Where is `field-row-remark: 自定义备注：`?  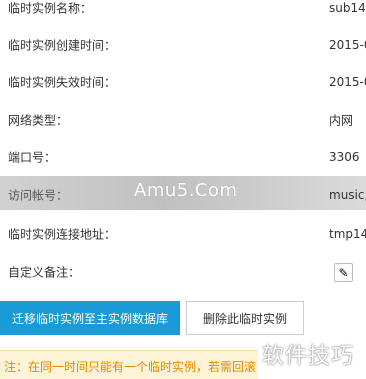 field-row-remark: 自定义备注： is located at coordinates (183, 272).